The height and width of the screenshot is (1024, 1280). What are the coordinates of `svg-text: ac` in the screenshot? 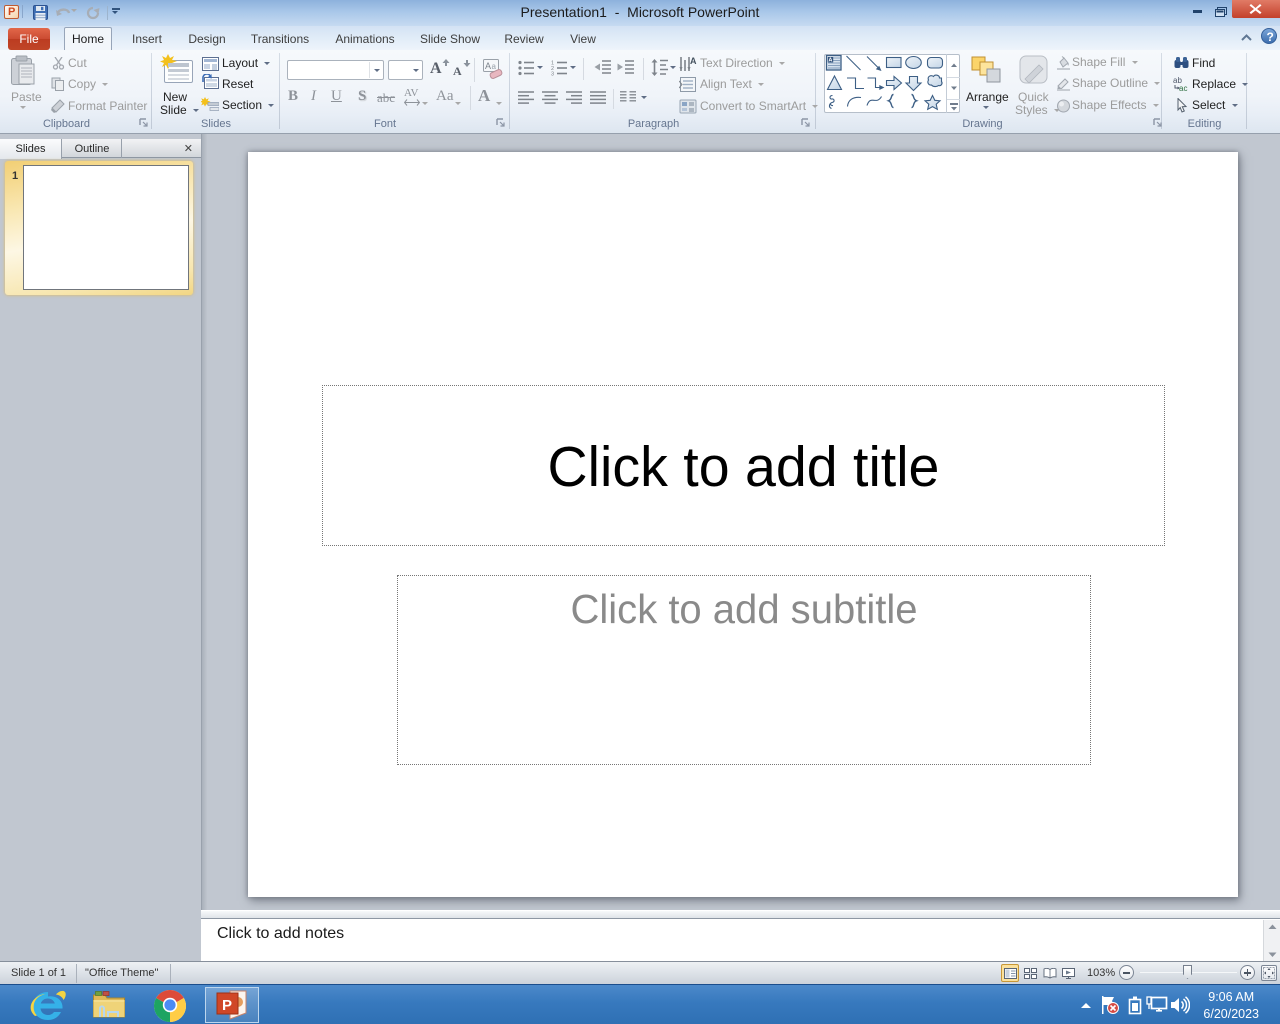 It's located at (1183, 87).